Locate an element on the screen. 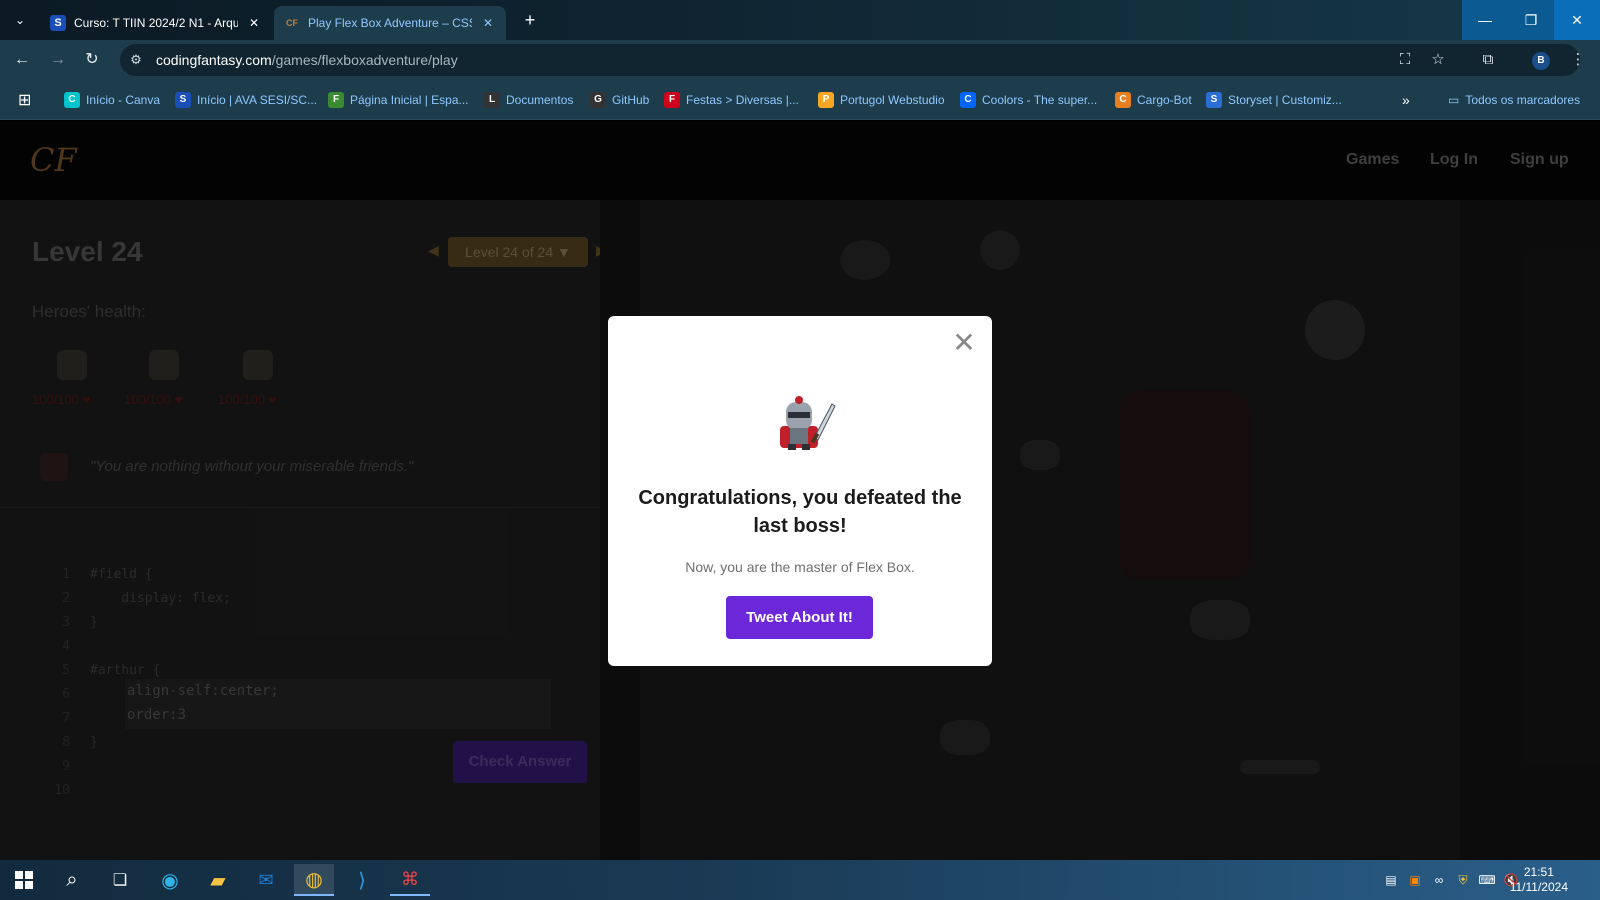 Image resolution: width=1600 pixels, height=900 pixels. tab-search-chevron-icon: ⌄ is located at coordinates (20, 20).